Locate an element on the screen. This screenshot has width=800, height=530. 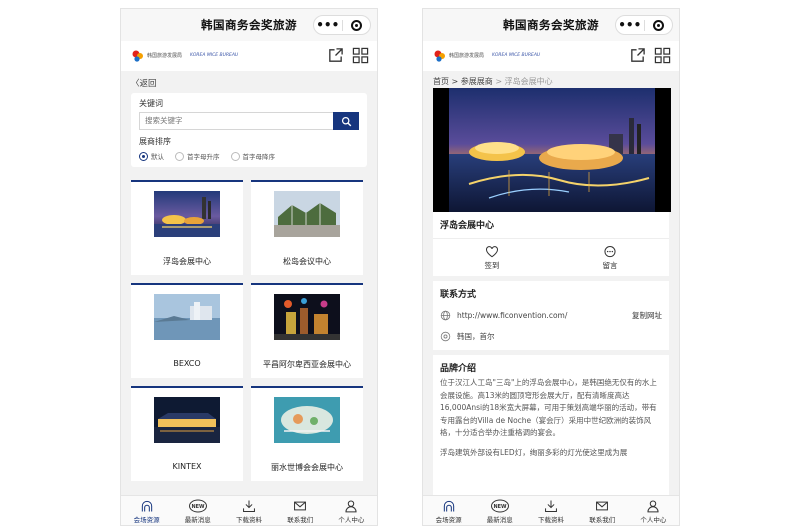
venue-card: 丽水世博会会展中心 is located at coordinates (307, 433).